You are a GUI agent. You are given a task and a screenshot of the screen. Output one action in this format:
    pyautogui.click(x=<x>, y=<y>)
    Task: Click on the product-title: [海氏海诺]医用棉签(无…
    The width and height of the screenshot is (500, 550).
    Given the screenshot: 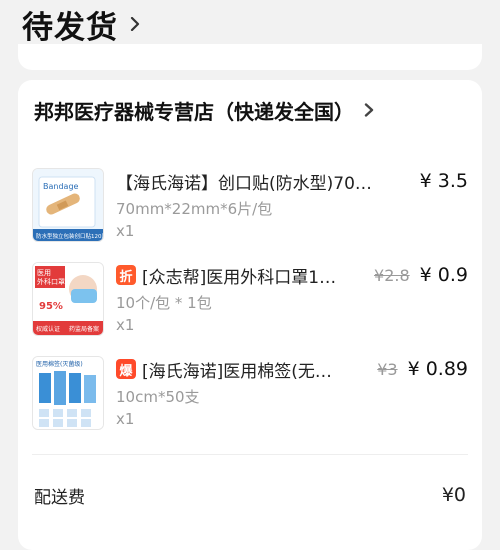 What is the action you would take?
    pyautogui.click(x=237, y=371)
    